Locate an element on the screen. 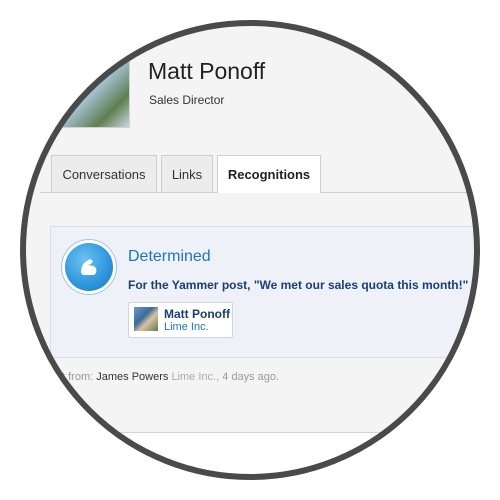 The width and height of the screenshot is (500, 500). from-company-link: Lime Inc., is located at coordinates (195, 377).